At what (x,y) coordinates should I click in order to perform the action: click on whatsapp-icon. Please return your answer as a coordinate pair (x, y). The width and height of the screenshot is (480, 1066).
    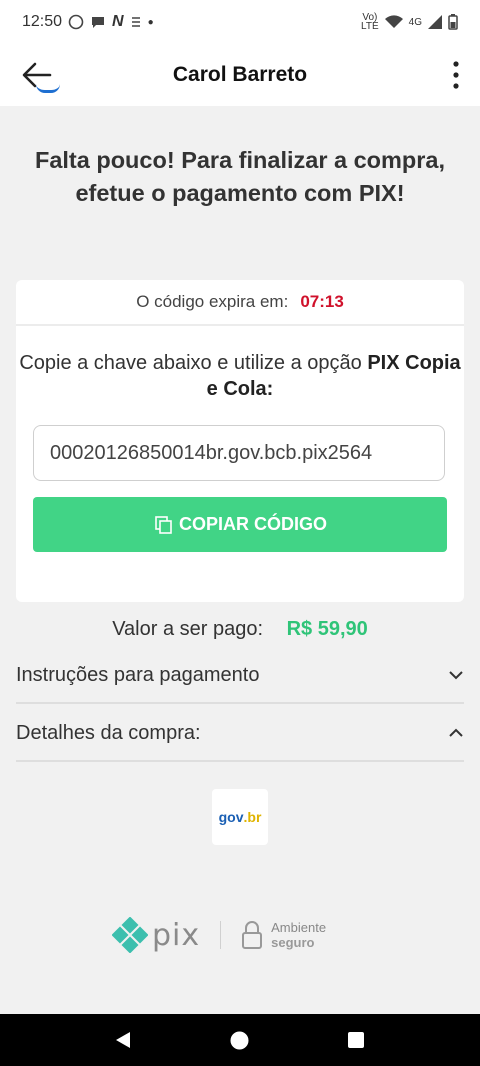
    Looking at the image, I should click on (76, 22).